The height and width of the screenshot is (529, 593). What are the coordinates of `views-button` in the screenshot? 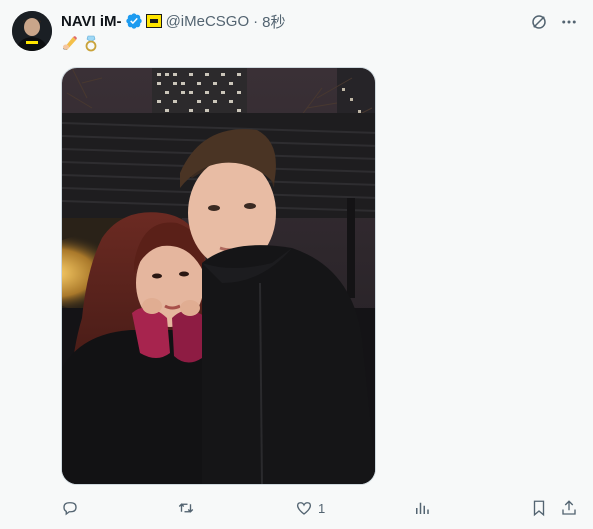 It's located at (424, 508).